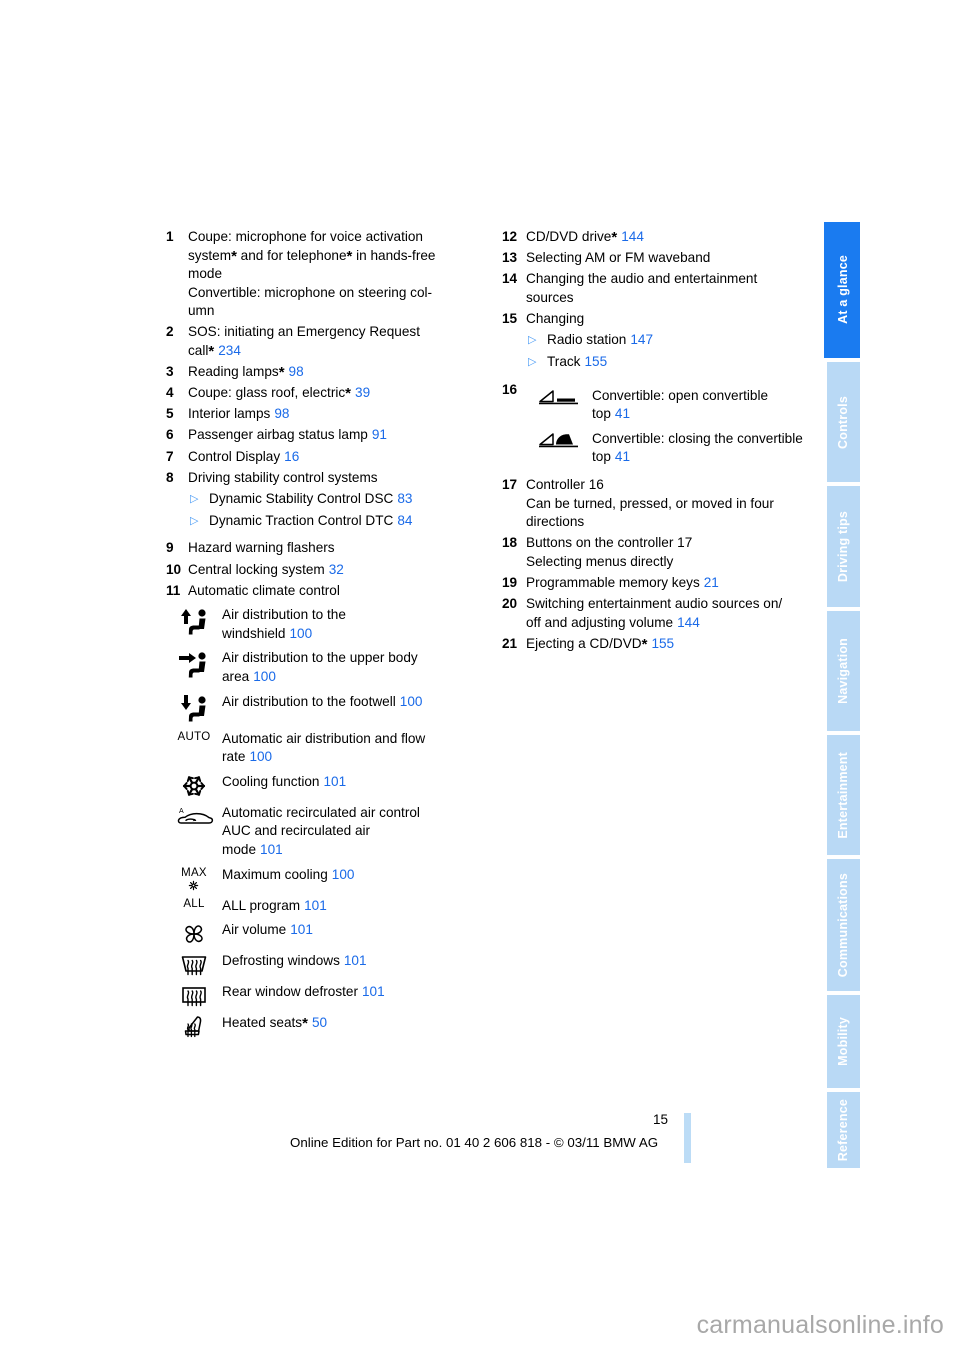 The width and height of the screenshot is (960, 1358). I want to click on section-tab-label: Controls, so click(843, 422).